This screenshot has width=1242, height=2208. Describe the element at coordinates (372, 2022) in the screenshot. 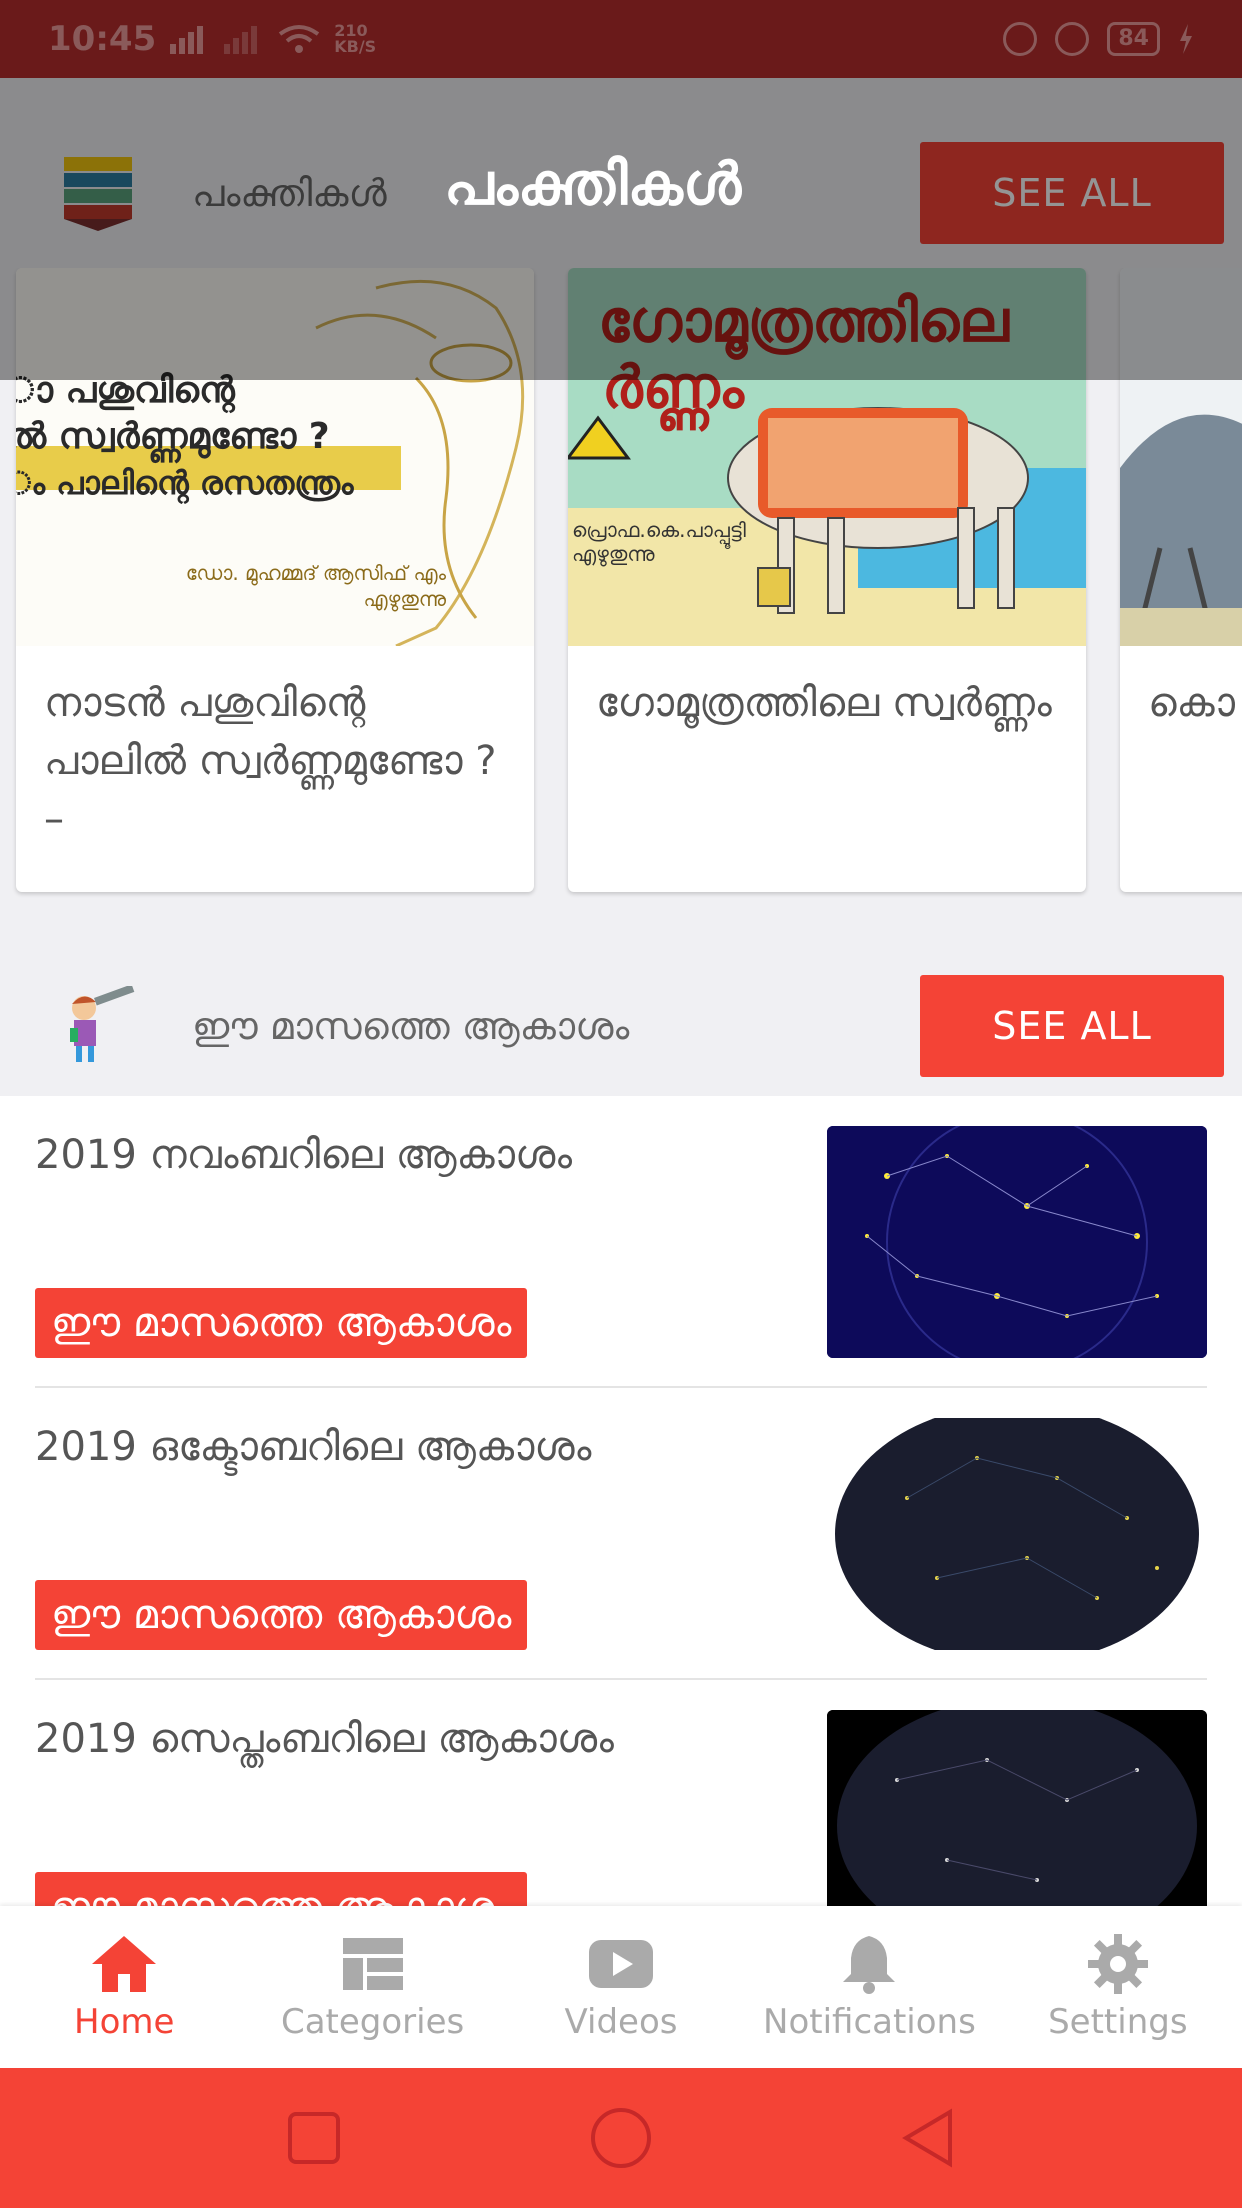

I see `nav-label: Categories` at that location.